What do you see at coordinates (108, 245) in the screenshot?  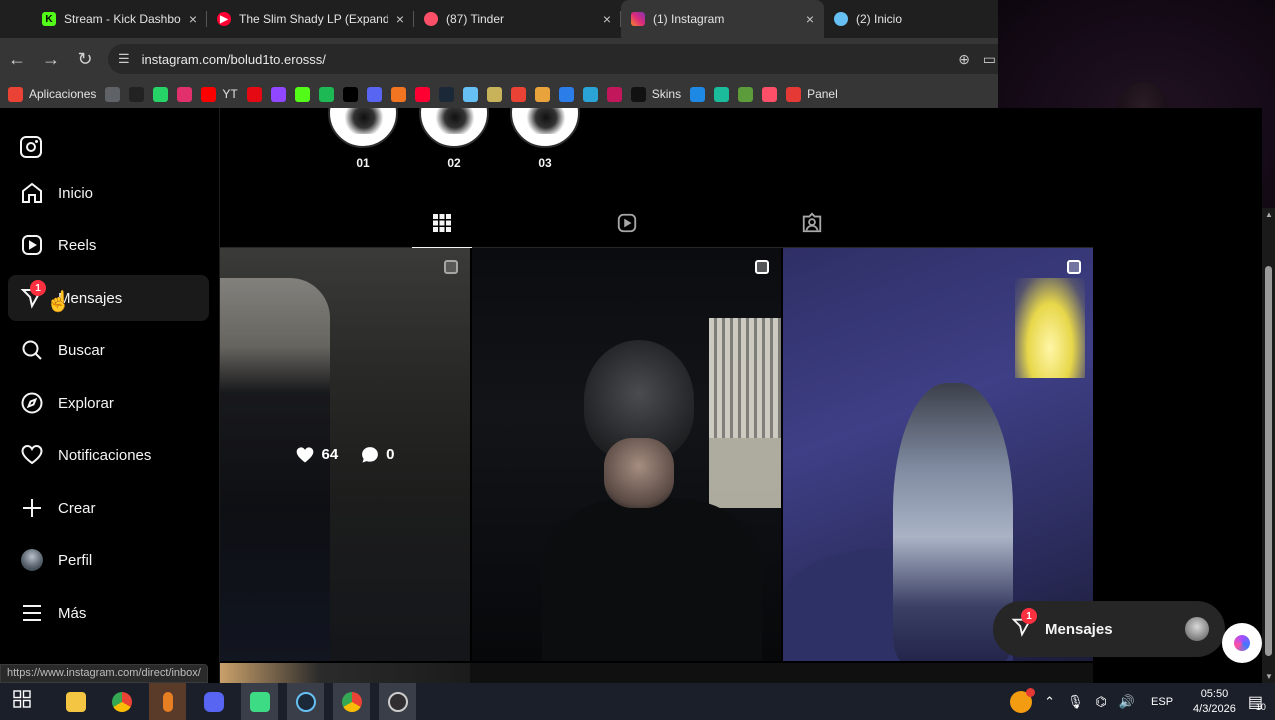 I see `sidebar-item-reels: Reels` at bounding box center [108, 245].